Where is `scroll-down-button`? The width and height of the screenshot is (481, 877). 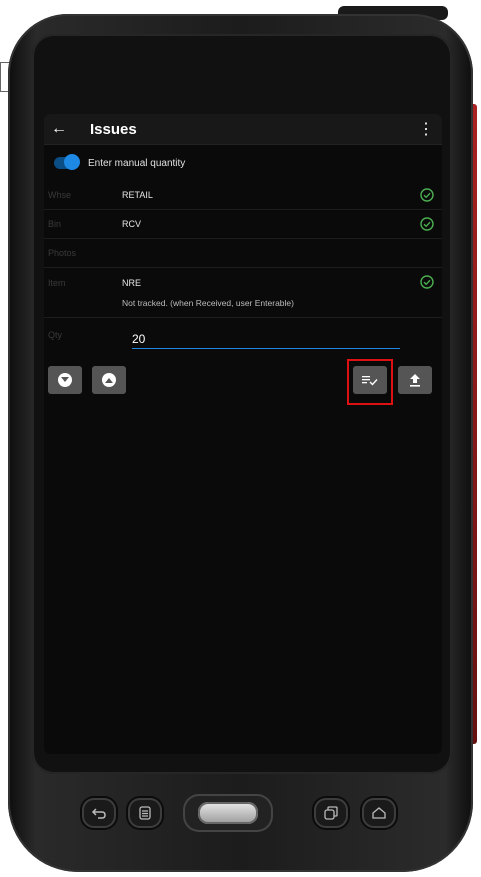
scroll-down-button is located at coordinates (65, 380).